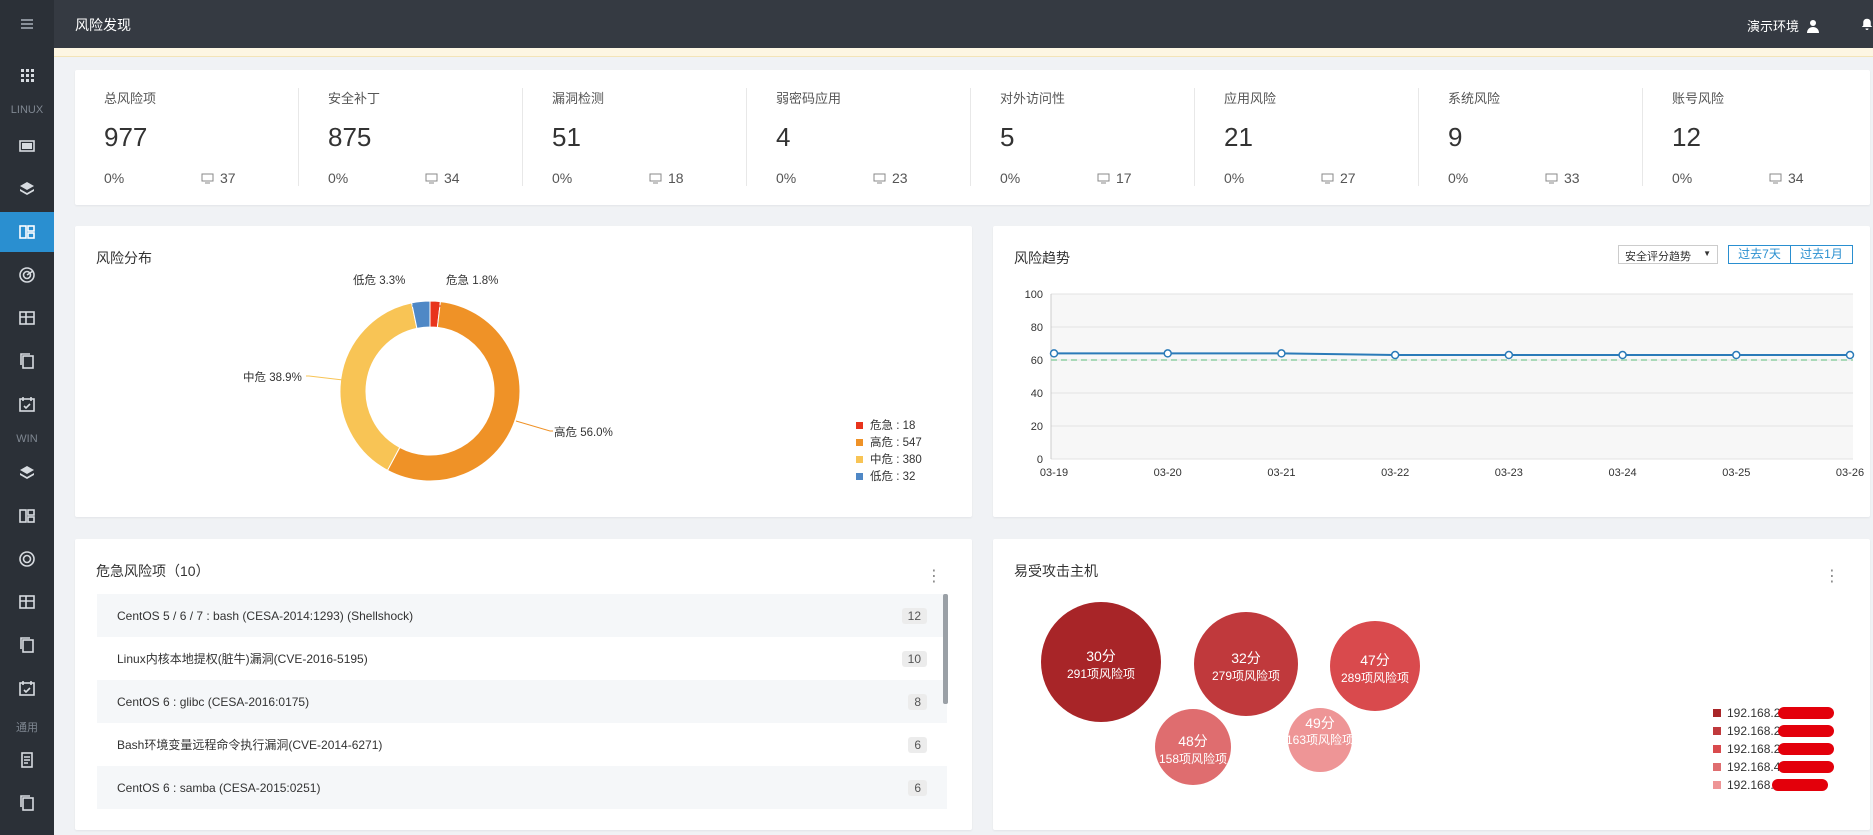 This screenshot has height=835, width=1873. I want to click on list-item: CentOS 6 : glibc (CESA-2016:0175) 8, so click(522, 701).